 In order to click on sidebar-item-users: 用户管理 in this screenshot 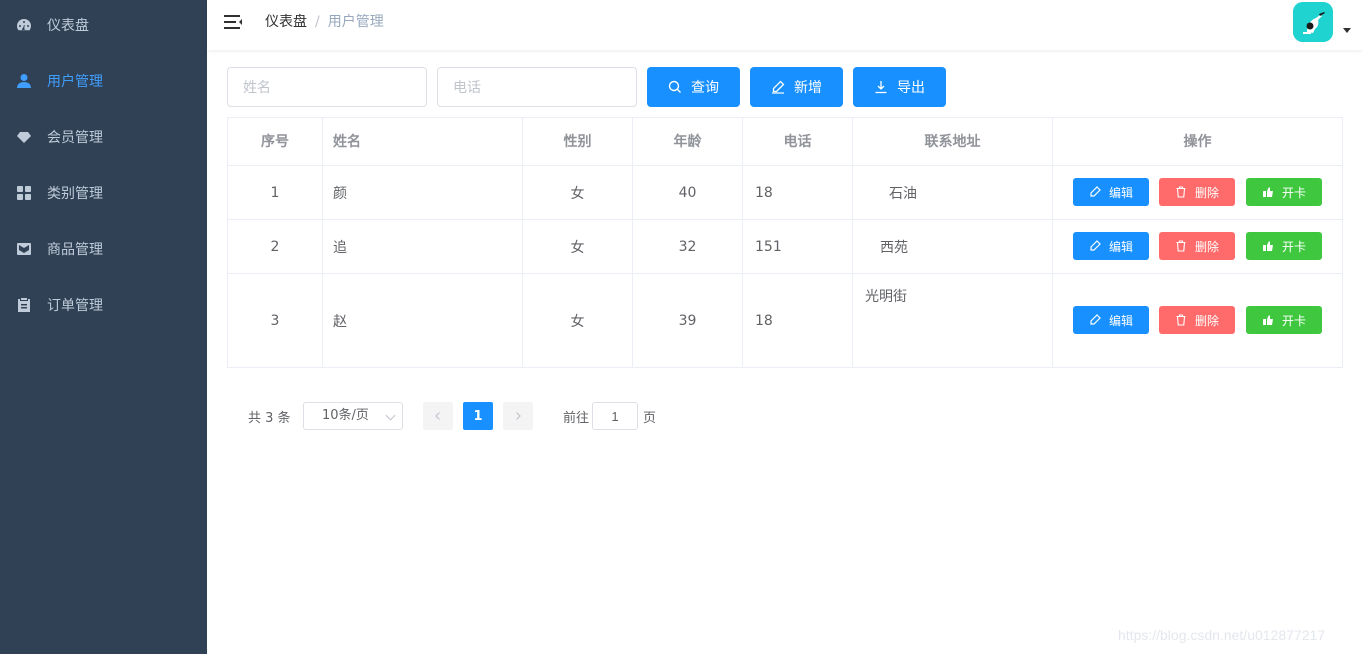, I will do `click(103, 81)`.